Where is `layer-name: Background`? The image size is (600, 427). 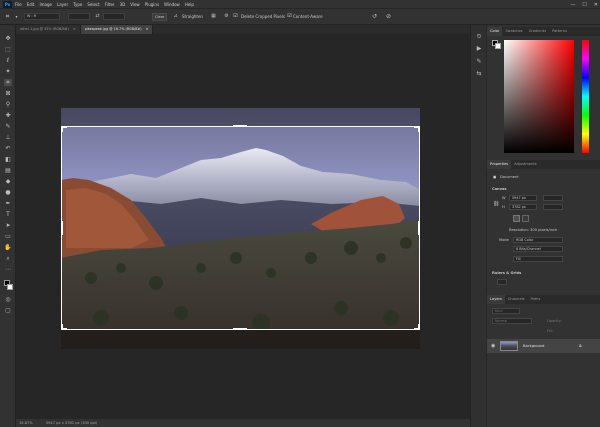 layer-name: Background is located at coordinates (533, 346).